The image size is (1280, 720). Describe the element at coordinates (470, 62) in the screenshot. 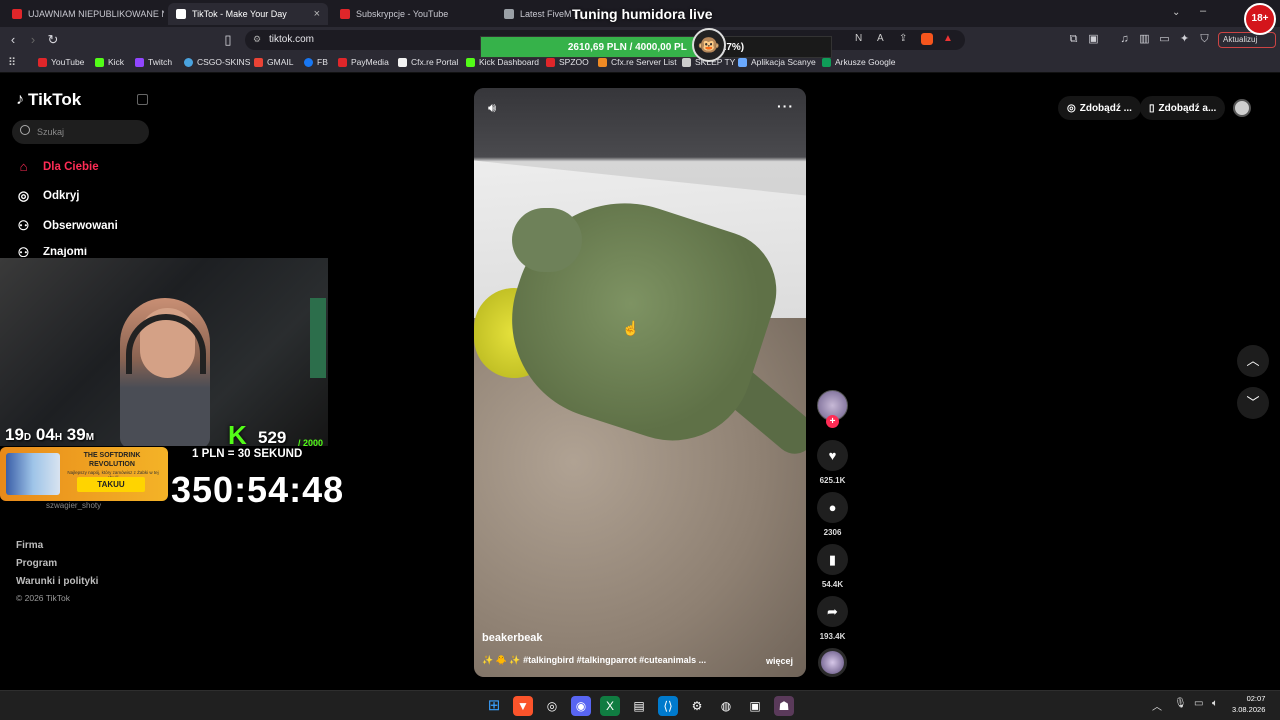

I see `kick-icon` at that location.